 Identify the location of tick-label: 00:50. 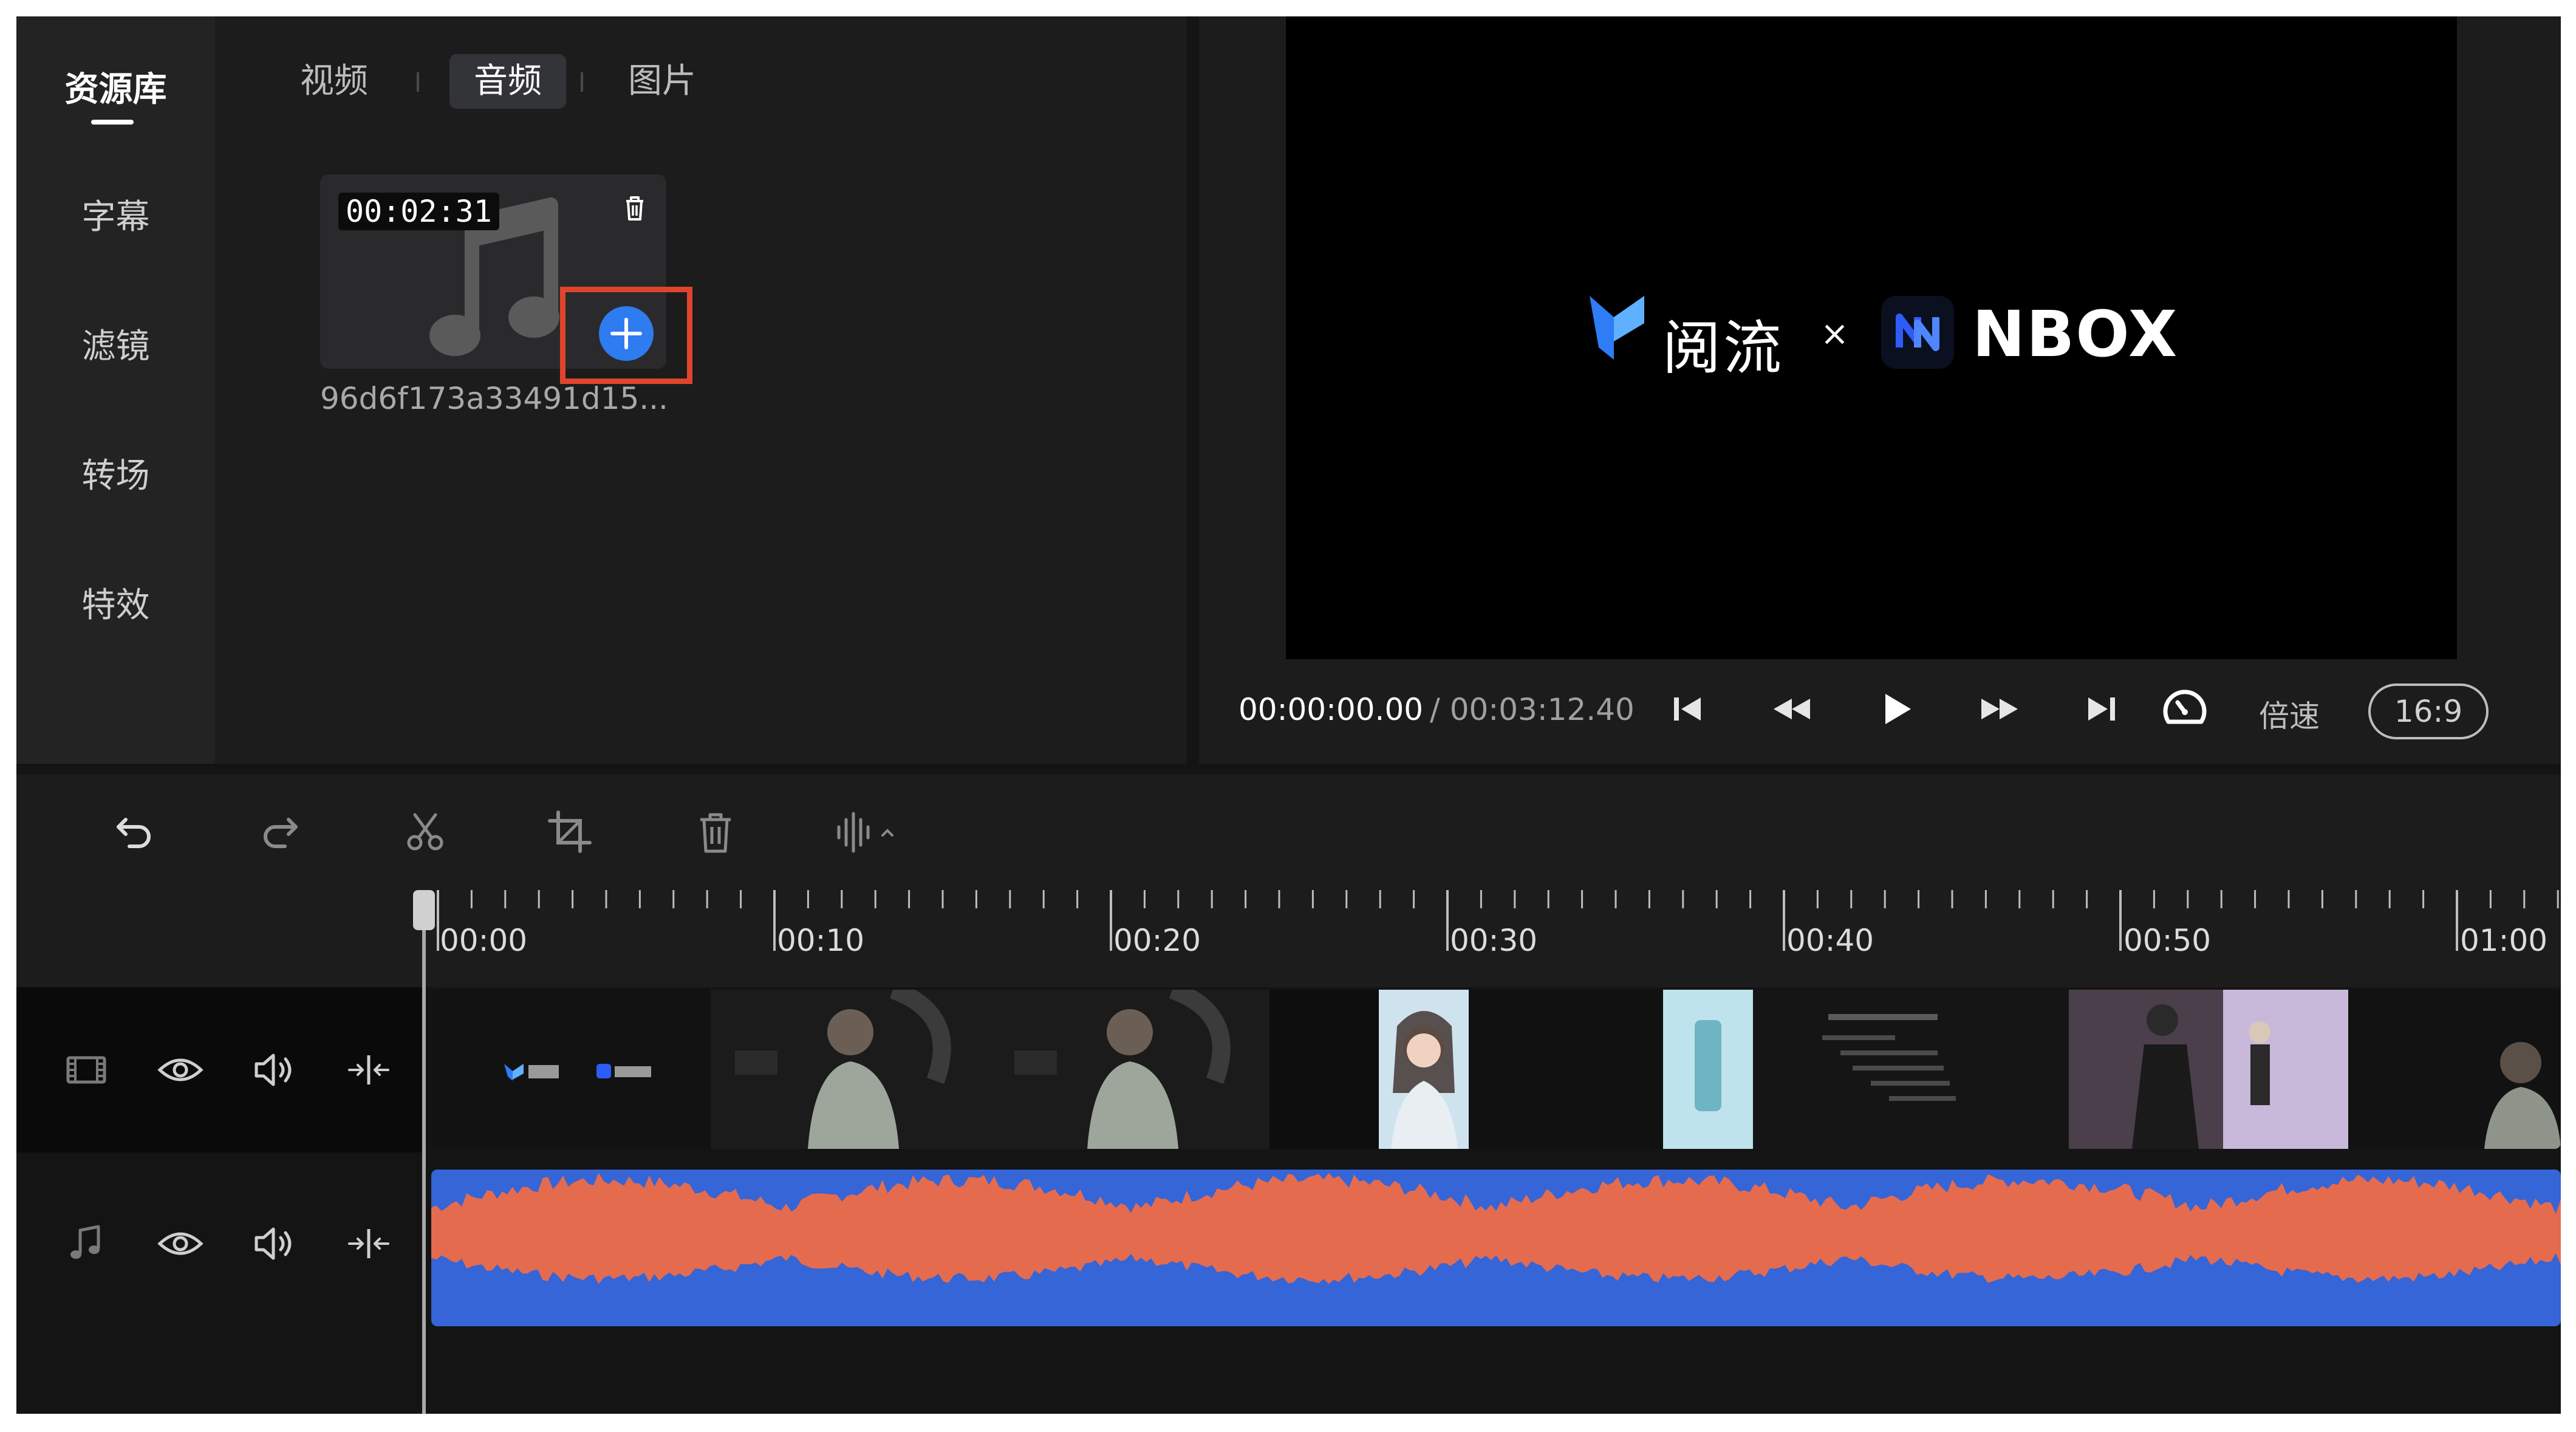
(2167, 940).